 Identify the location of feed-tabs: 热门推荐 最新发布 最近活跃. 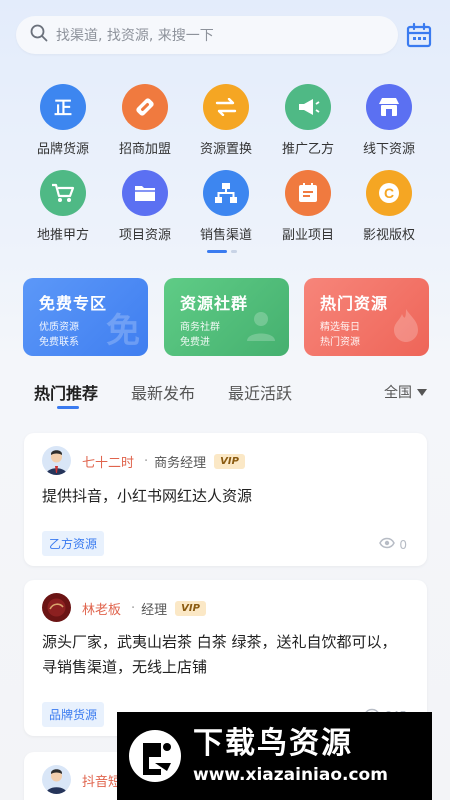
(179, 392).